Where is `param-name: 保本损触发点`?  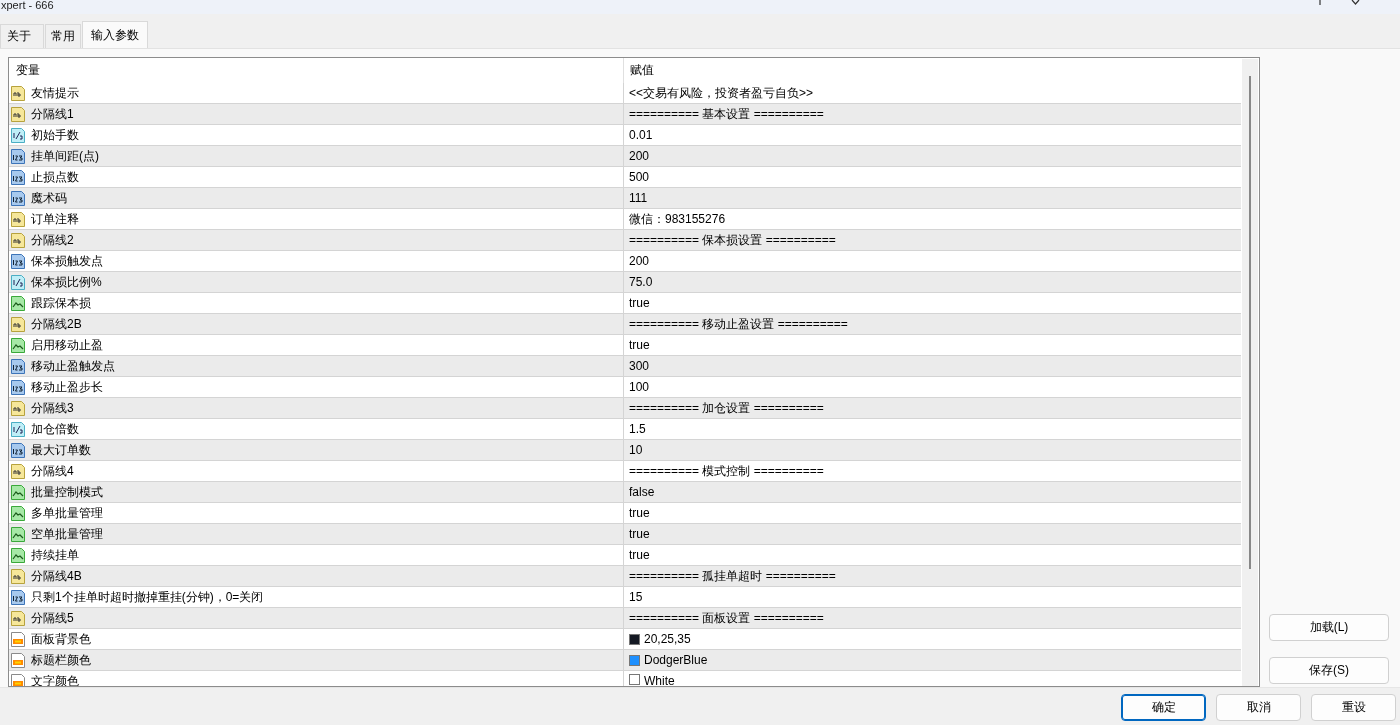
param-name: 保本损触发点 is located at coordinates (67, 261).